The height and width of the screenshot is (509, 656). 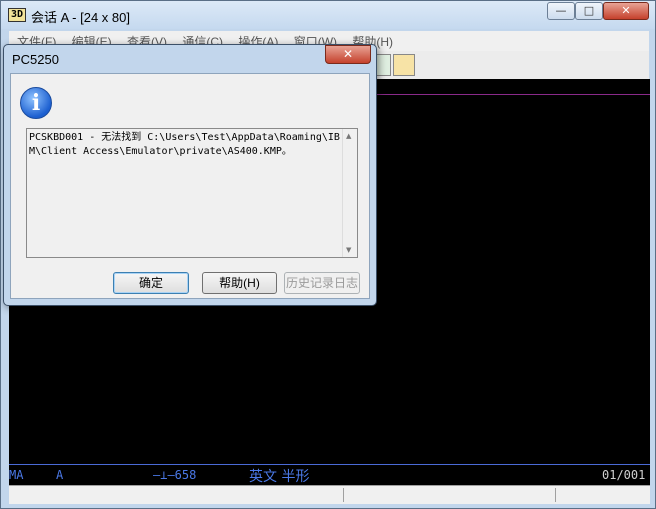 What do you see at coordinates (328, 15) in the screenshot?
I see `title-bar: 3D 会话 A - [24 x 80] — □ ✕` at bounding box center [328, 15].